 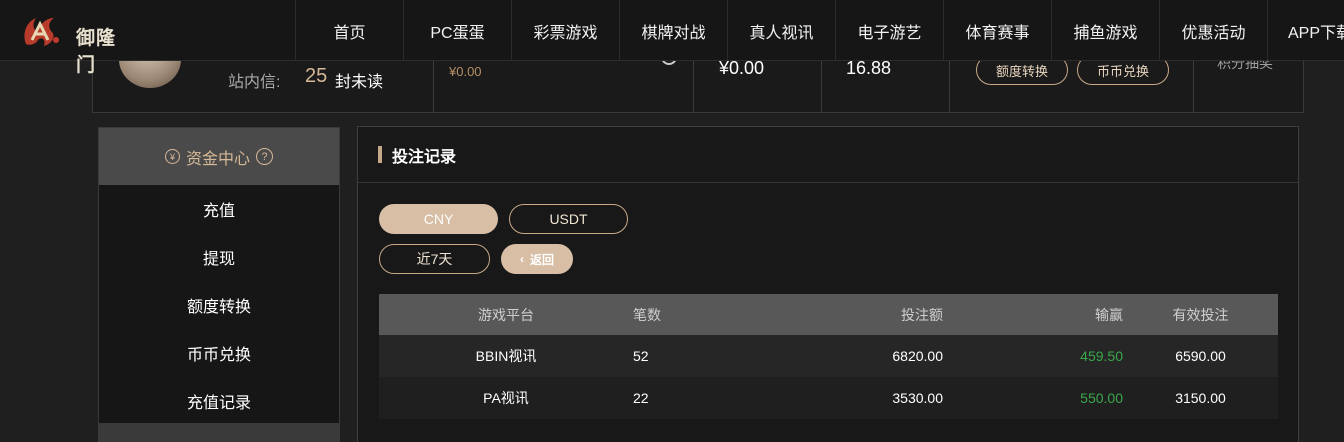 I want to click on nav-fishing: 捕鱼游戏, so click(x=1105, y=30).